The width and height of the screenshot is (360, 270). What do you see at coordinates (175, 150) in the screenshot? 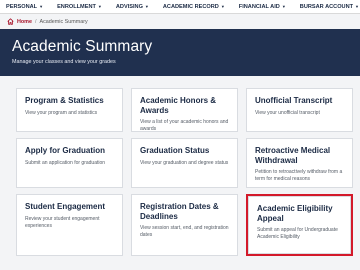
I see `card-title: Graduation Status` at bounding box center [175, 150].